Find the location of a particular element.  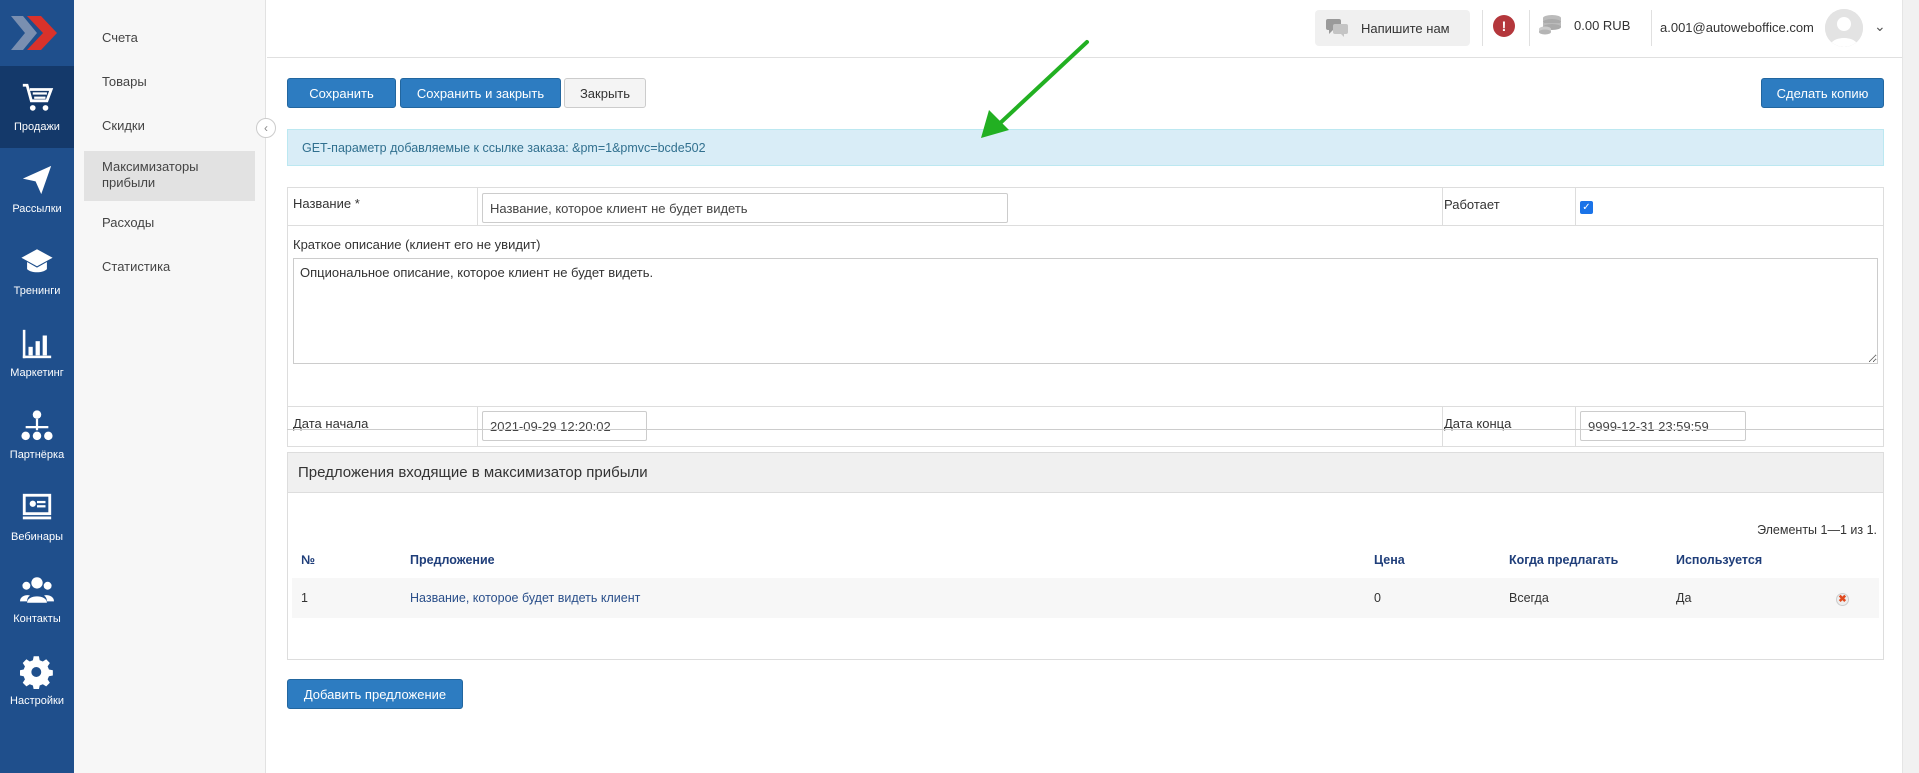

chat-button-label: Напишите нам is located at coordinates (1405, 28).